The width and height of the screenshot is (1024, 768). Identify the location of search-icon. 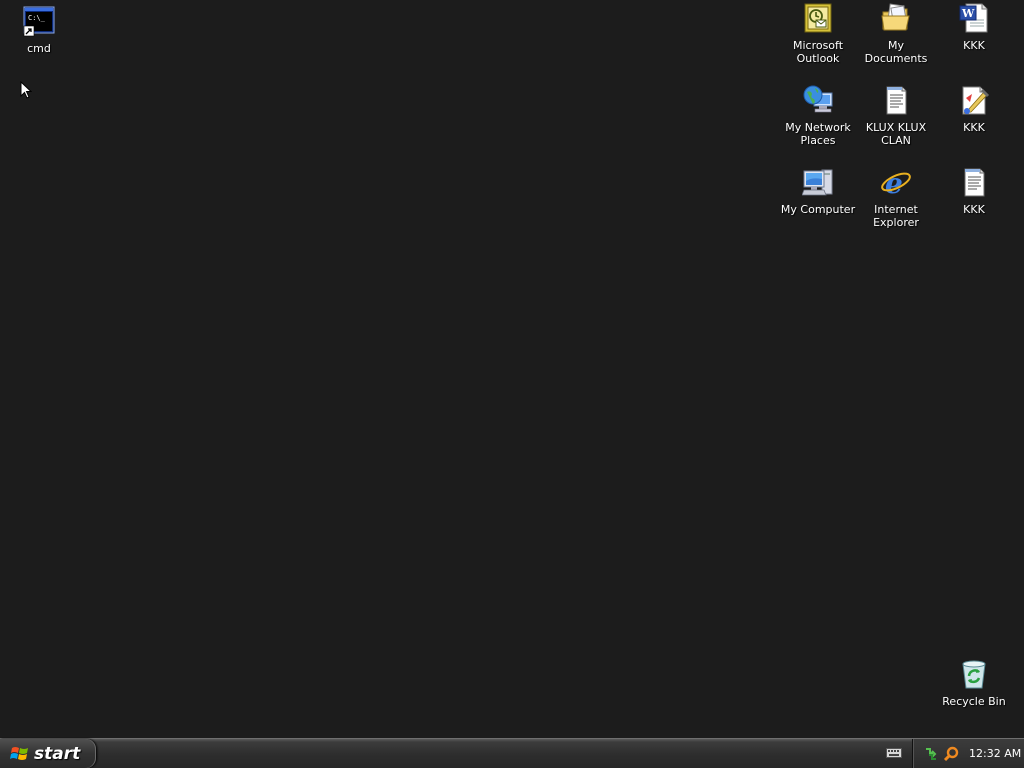
(951, 754).